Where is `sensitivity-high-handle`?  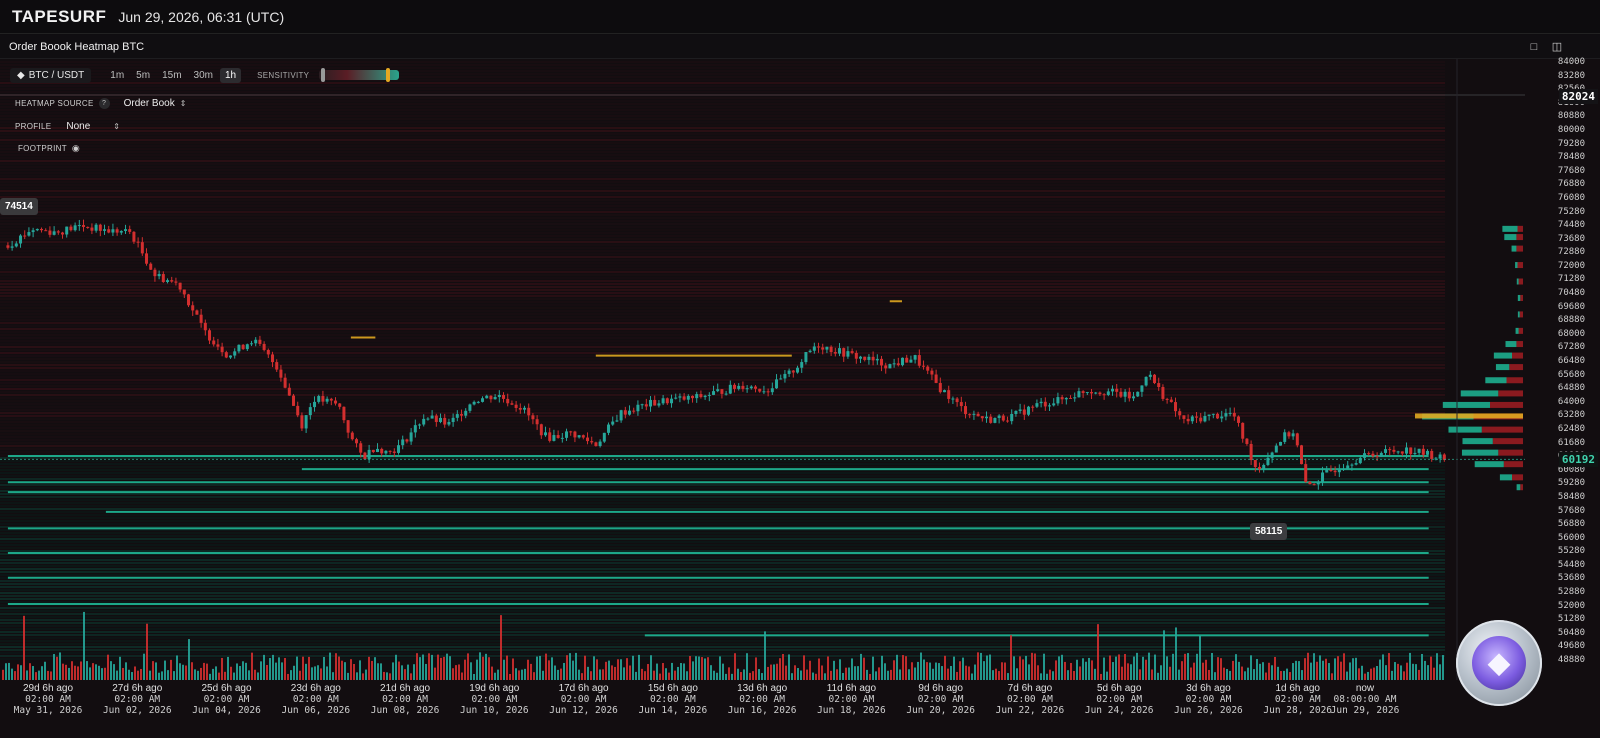 sensitivity-high-handle is located at coordinates (388, 75).